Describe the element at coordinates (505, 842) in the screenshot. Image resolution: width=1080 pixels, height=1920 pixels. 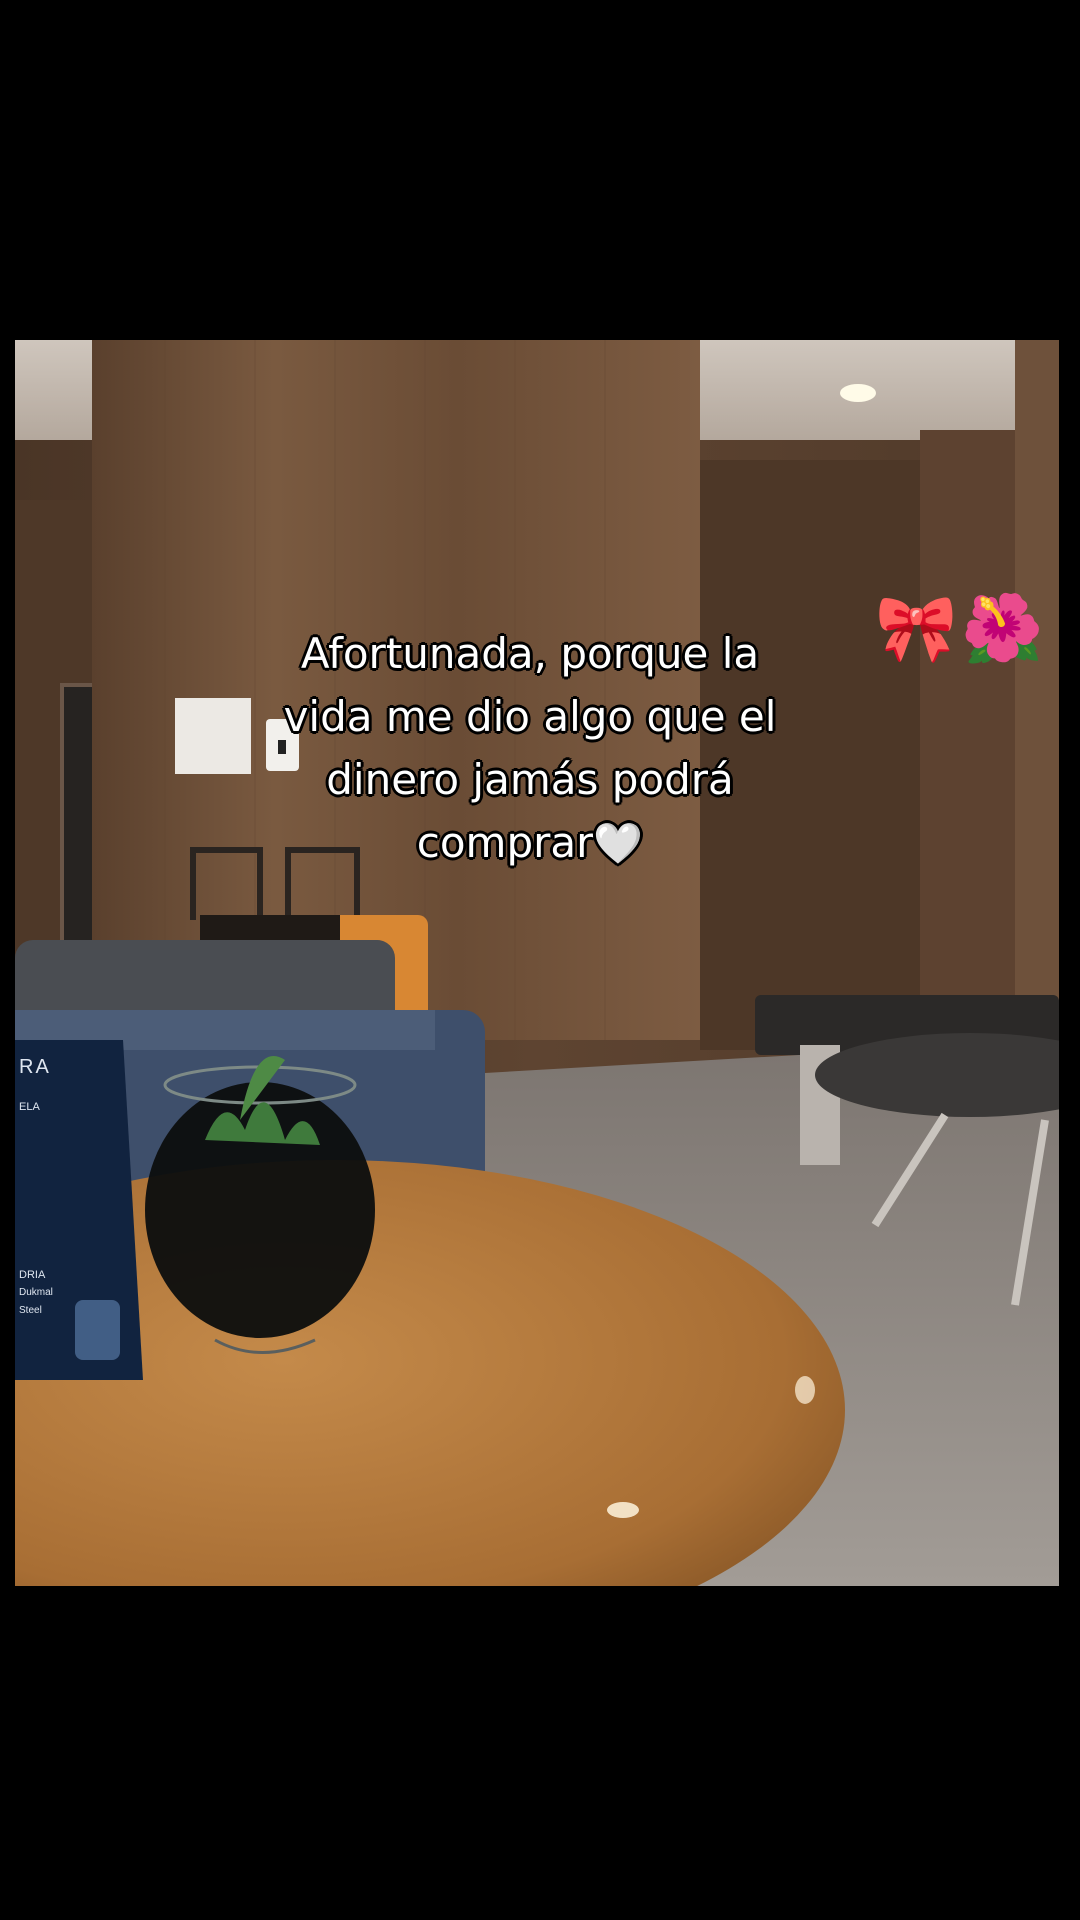
I see `caption-word-comprar: comprar` at that location.